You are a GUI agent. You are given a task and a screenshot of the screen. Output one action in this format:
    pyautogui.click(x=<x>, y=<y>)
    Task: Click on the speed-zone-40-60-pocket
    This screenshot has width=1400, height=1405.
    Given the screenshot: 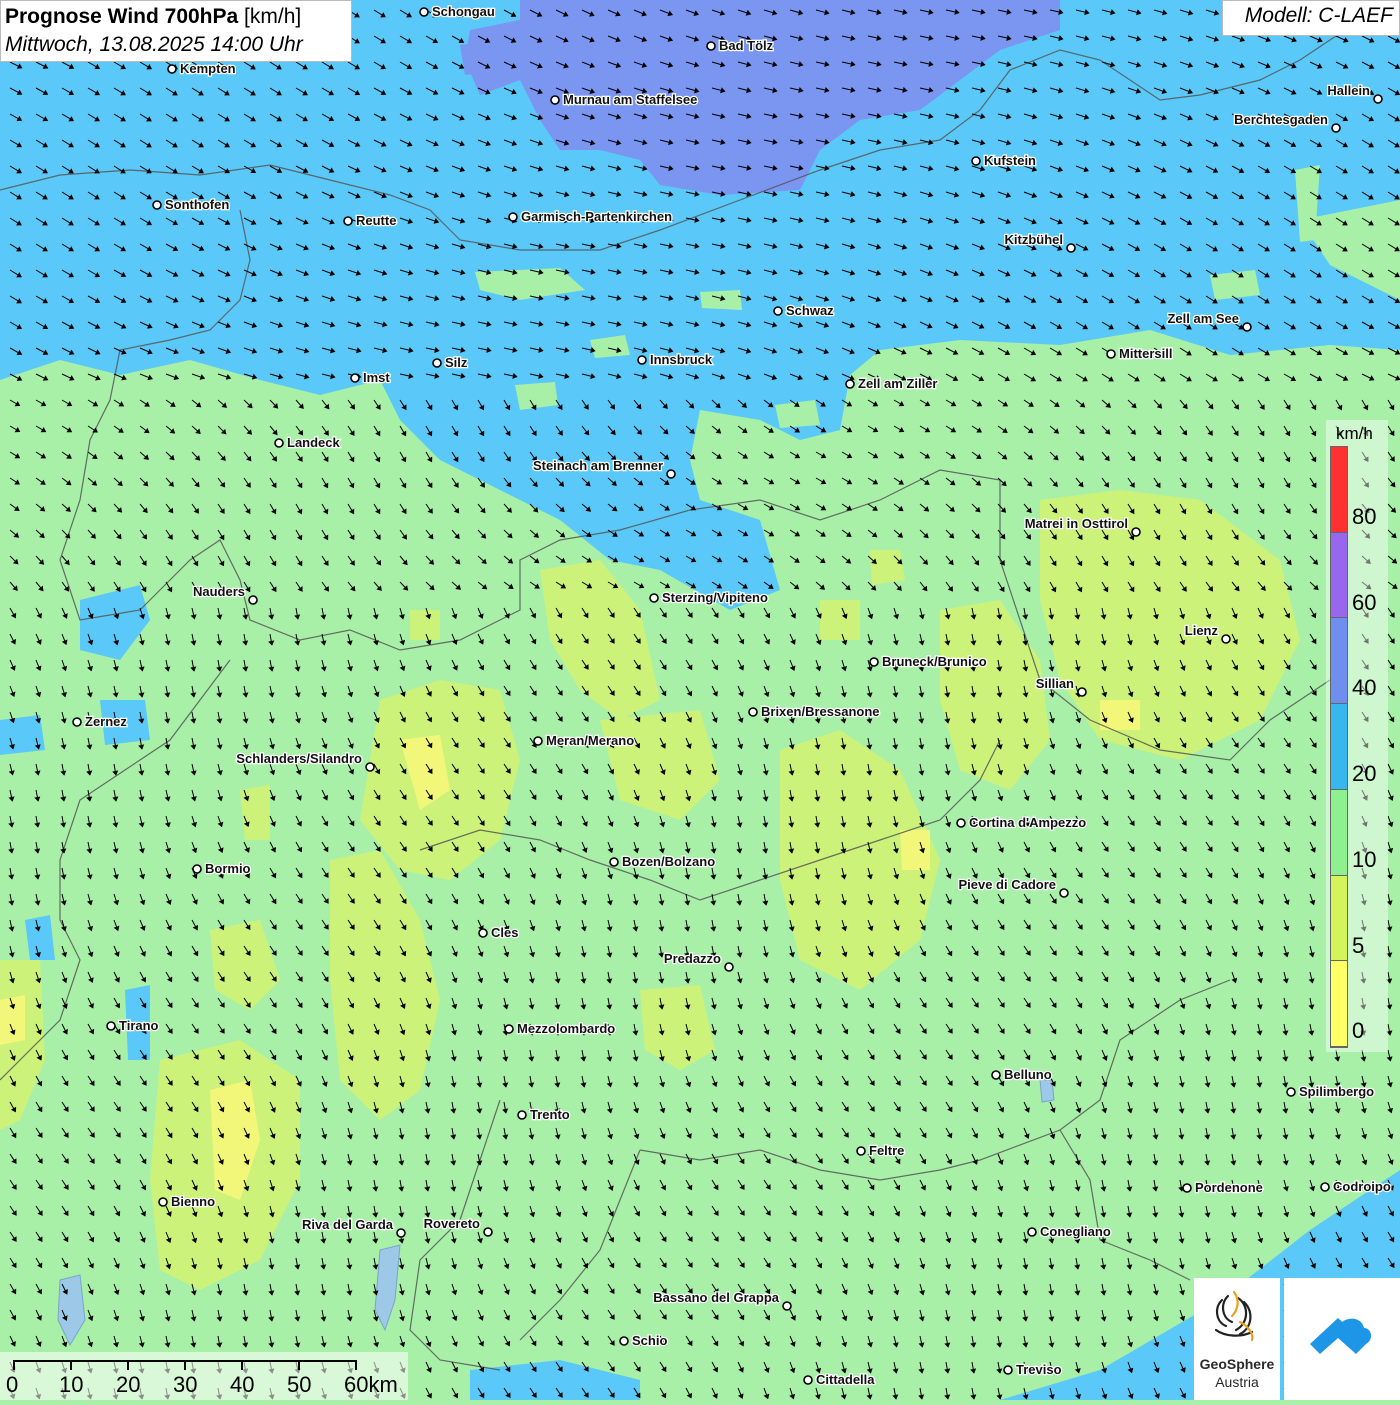 What is the action you would take?
    pyautogui.click(x=482, y=57)
    